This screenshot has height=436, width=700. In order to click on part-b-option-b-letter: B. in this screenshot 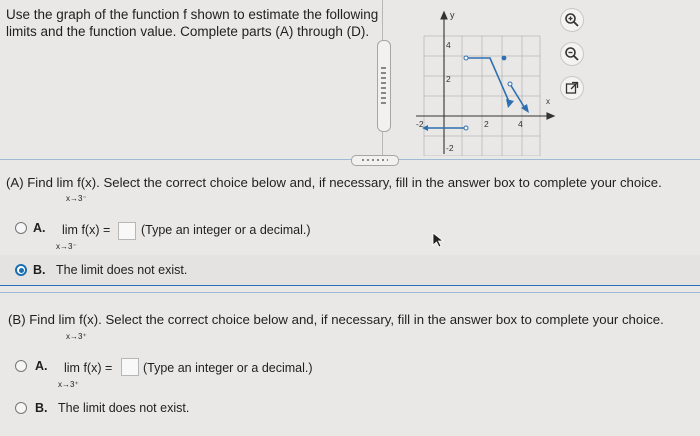, I will do `click(41, 408)`.